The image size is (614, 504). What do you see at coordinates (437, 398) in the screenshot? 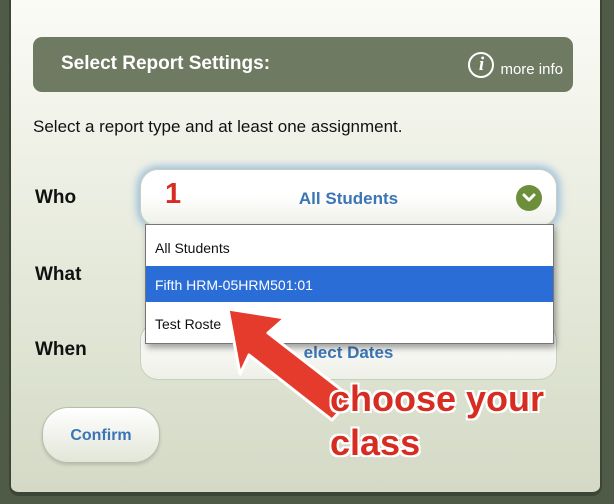
I see `callout-line-1: choose your` at bounding box center [437, 398].